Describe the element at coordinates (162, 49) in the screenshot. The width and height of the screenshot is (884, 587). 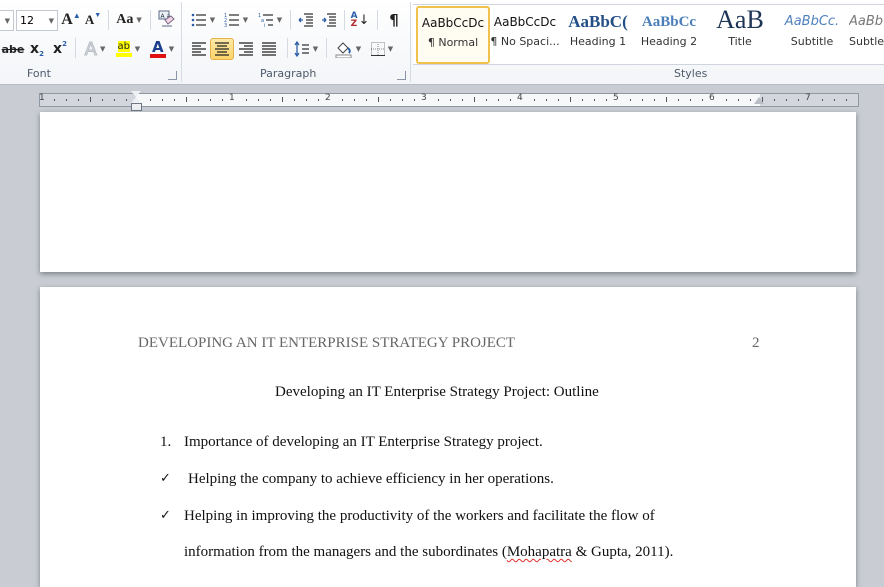
I see `font-color-button: A ▼` at that location.